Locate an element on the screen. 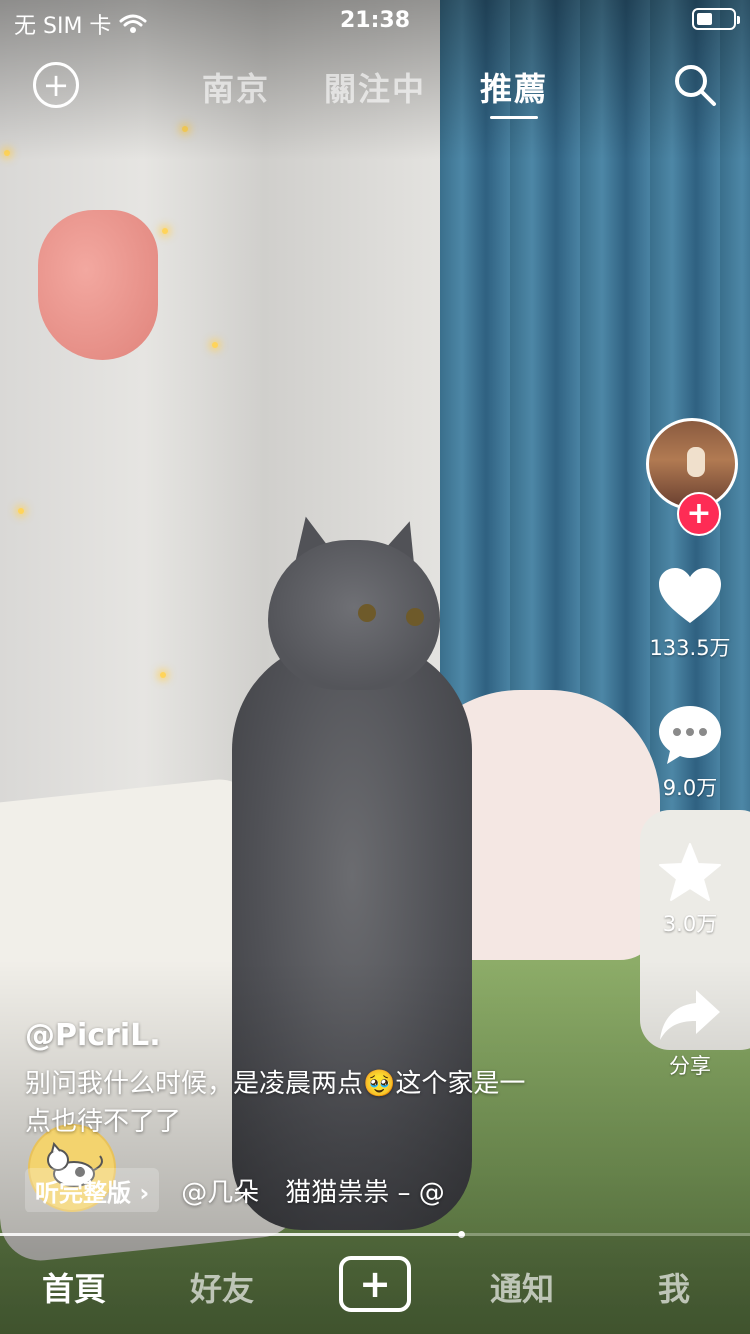  comment-button: 9.0万 is located at coordinates (690, 753).